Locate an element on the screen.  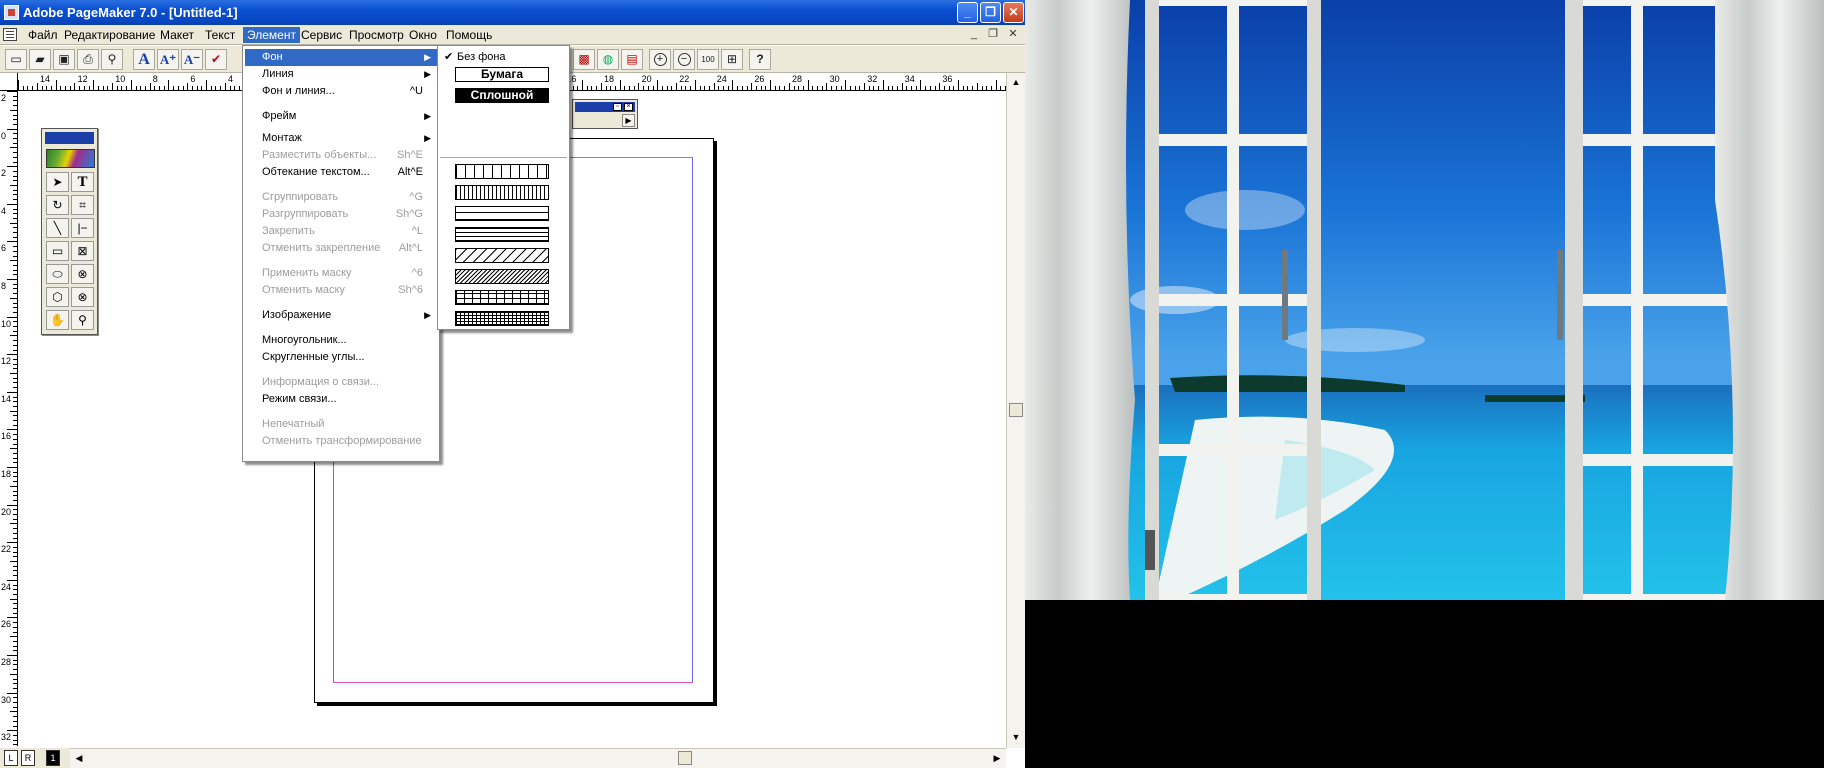
scroll-down-icon: ▼ is located at coordinates (1016, 737).